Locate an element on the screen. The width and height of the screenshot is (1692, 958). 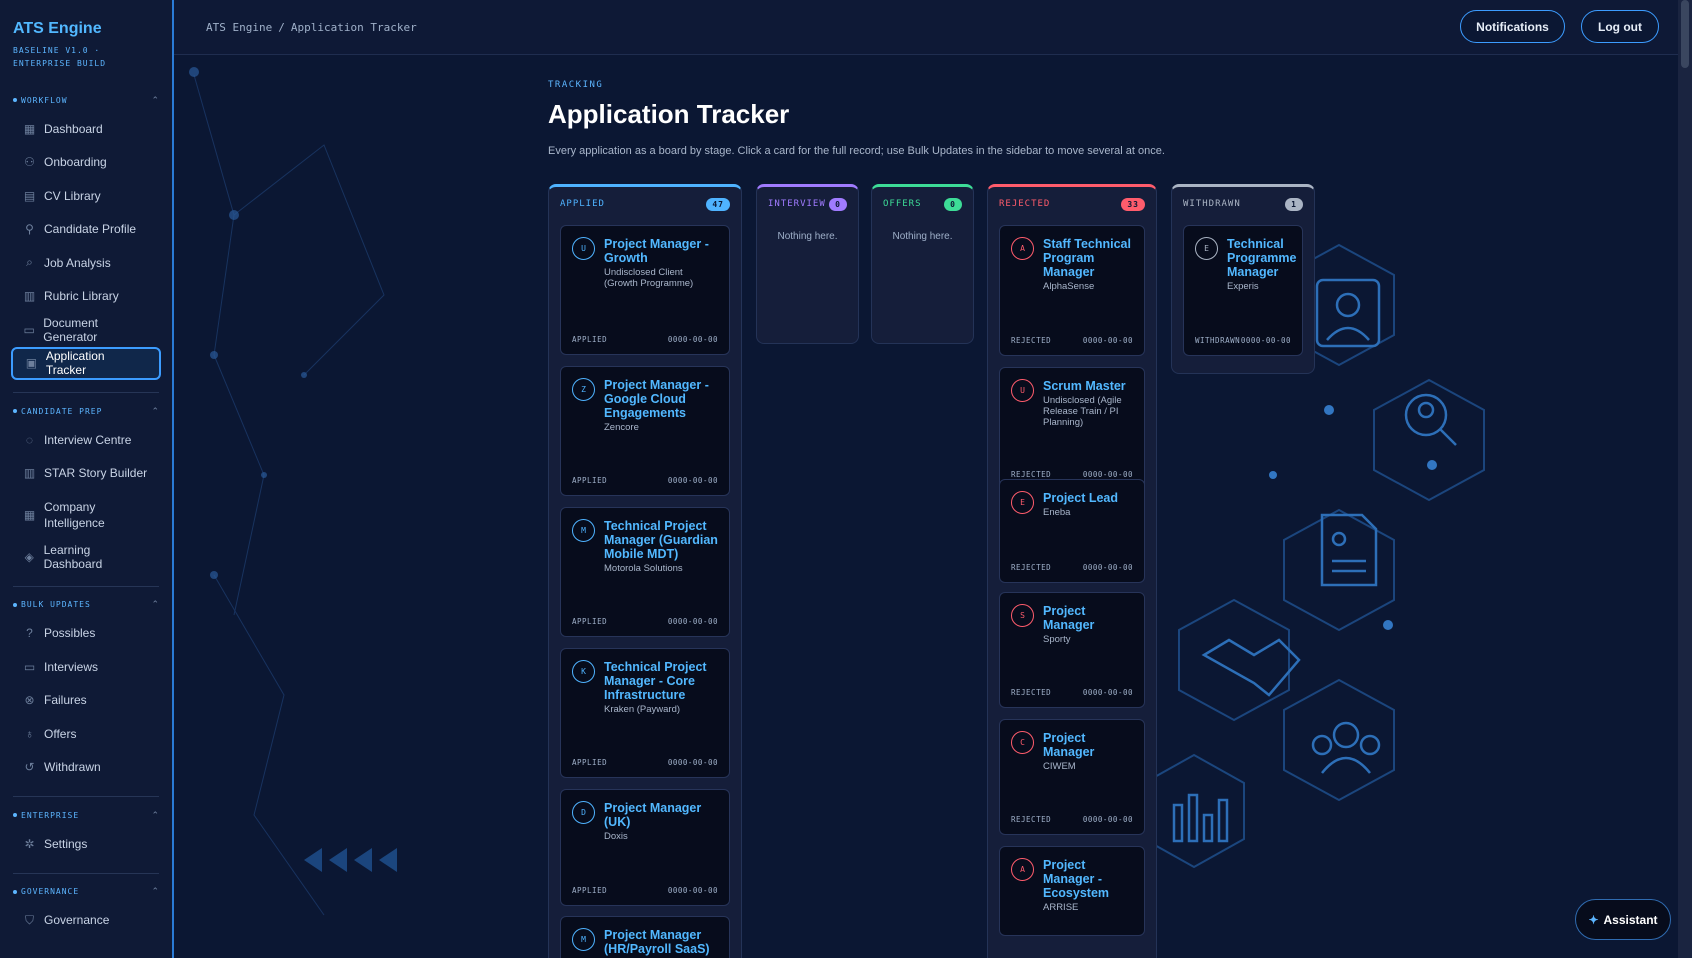
logout-button: Log out is located at coordinates (1620, 26).